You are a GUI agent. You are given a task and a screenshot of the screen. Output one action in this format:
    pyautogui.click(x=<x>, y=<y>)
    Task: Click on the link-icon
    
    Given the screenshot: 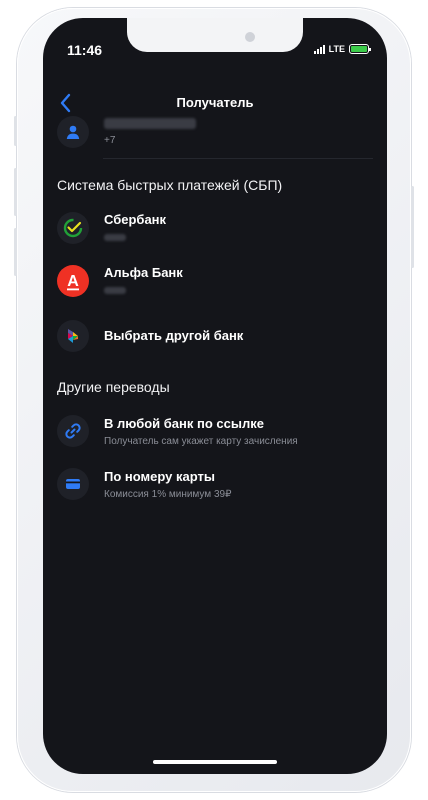 What is the action you would take?
    pyautogui.click(x=73, y=431)
    